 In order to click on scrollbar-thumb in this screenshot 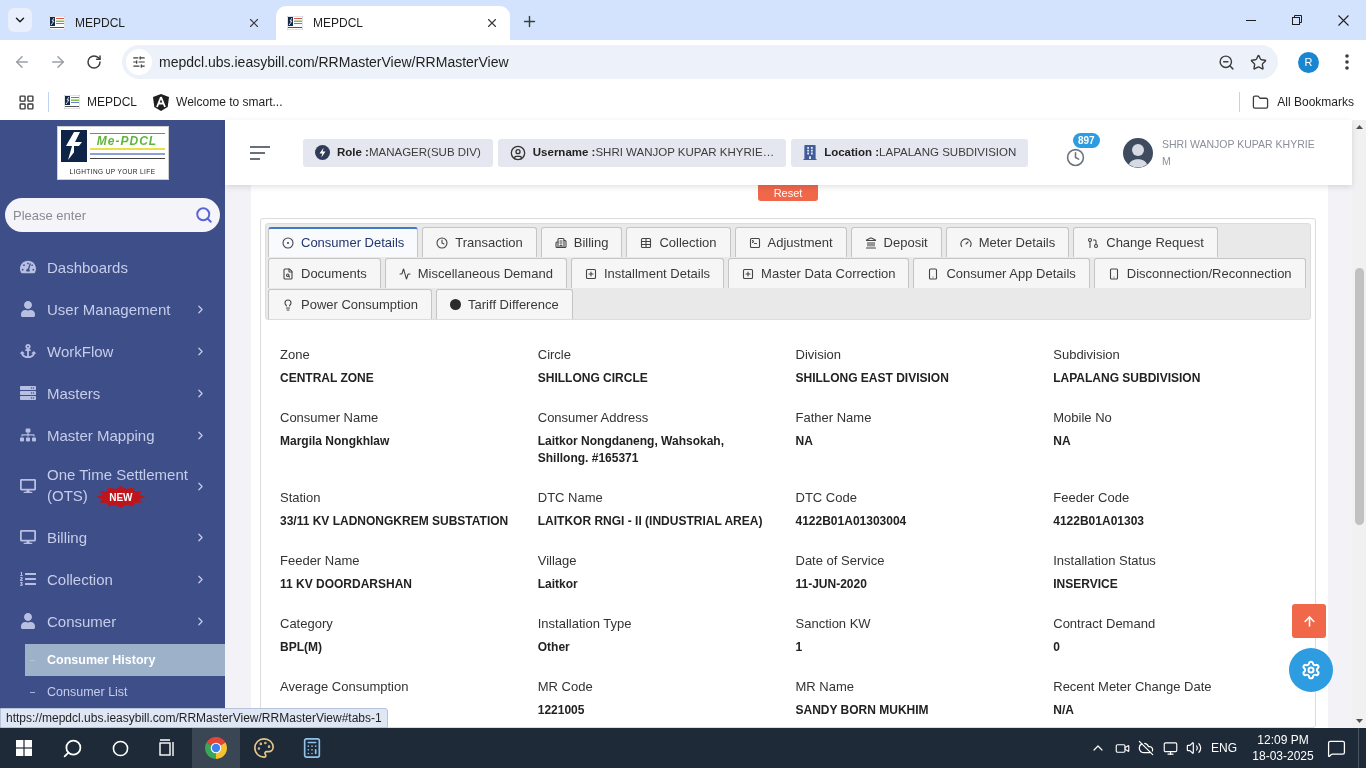, I will do `click(1359, 396)`.